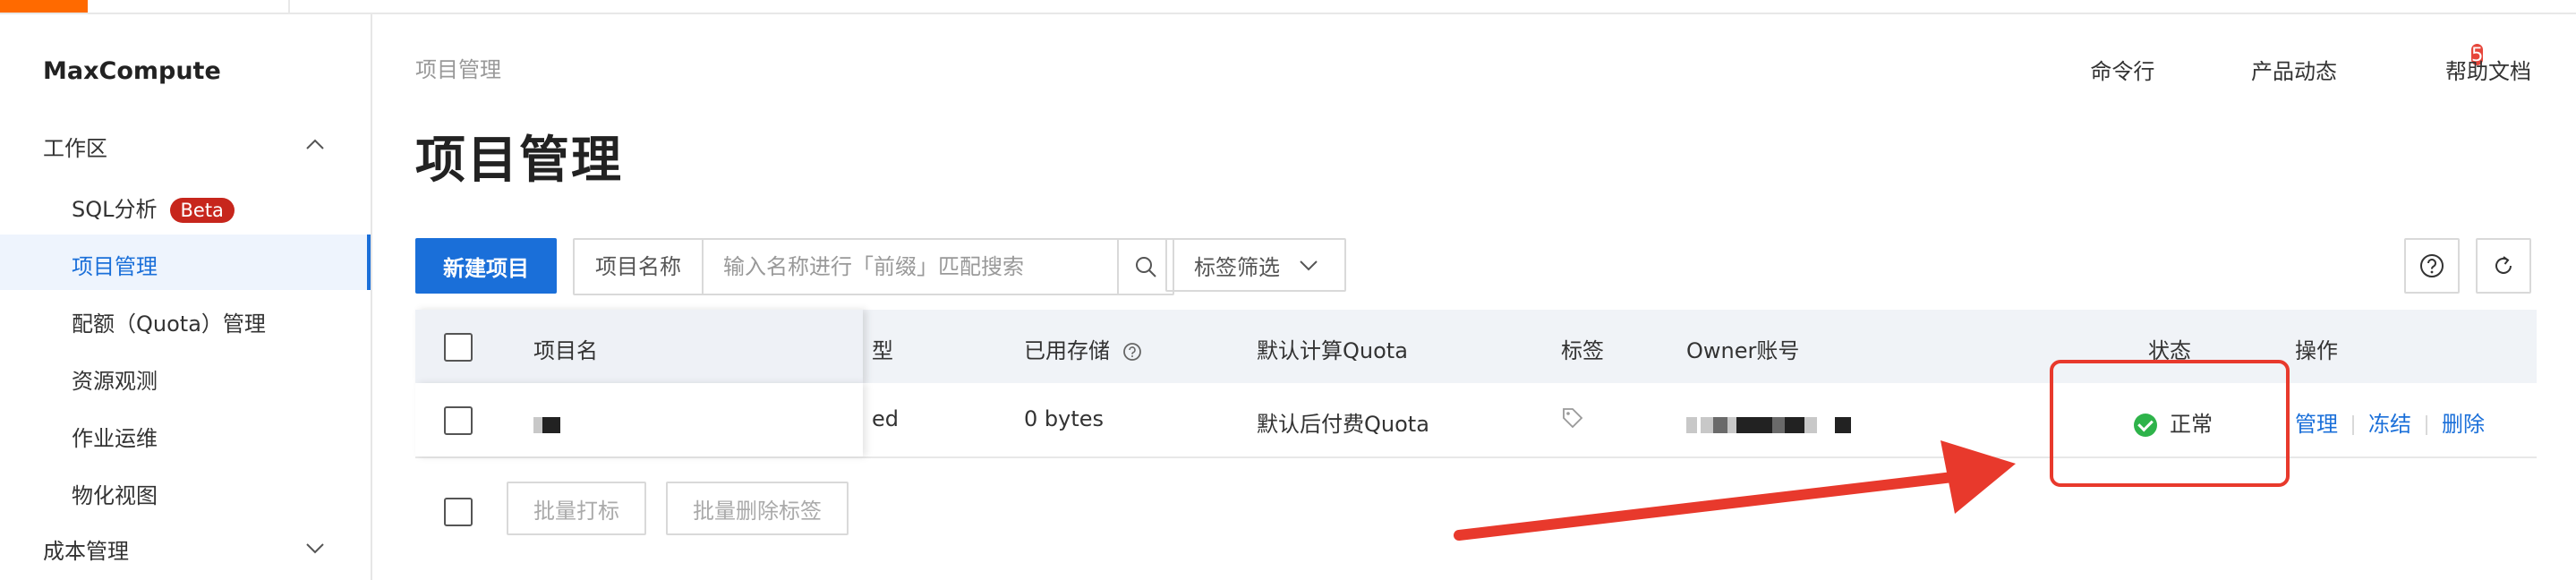 This screenshot has height=580, width=2576. I want to click on actions-cell: 管理 冻结 删除, so click(2390, 422).